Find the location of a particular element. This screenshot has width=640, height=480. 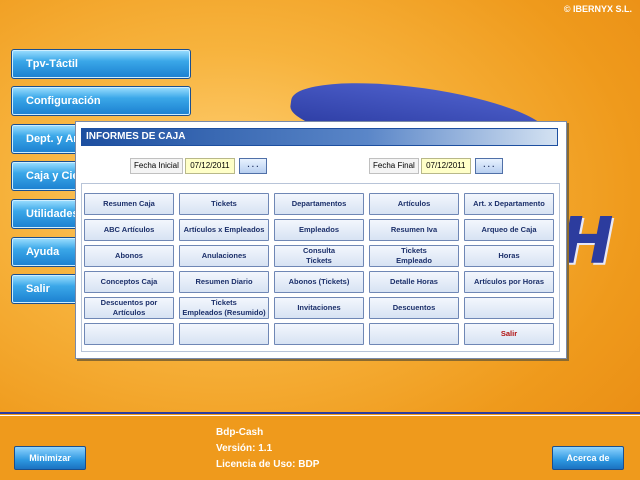

report-tickets-empleado-button: Tickets Empleado is located at coordinates (414, 256).